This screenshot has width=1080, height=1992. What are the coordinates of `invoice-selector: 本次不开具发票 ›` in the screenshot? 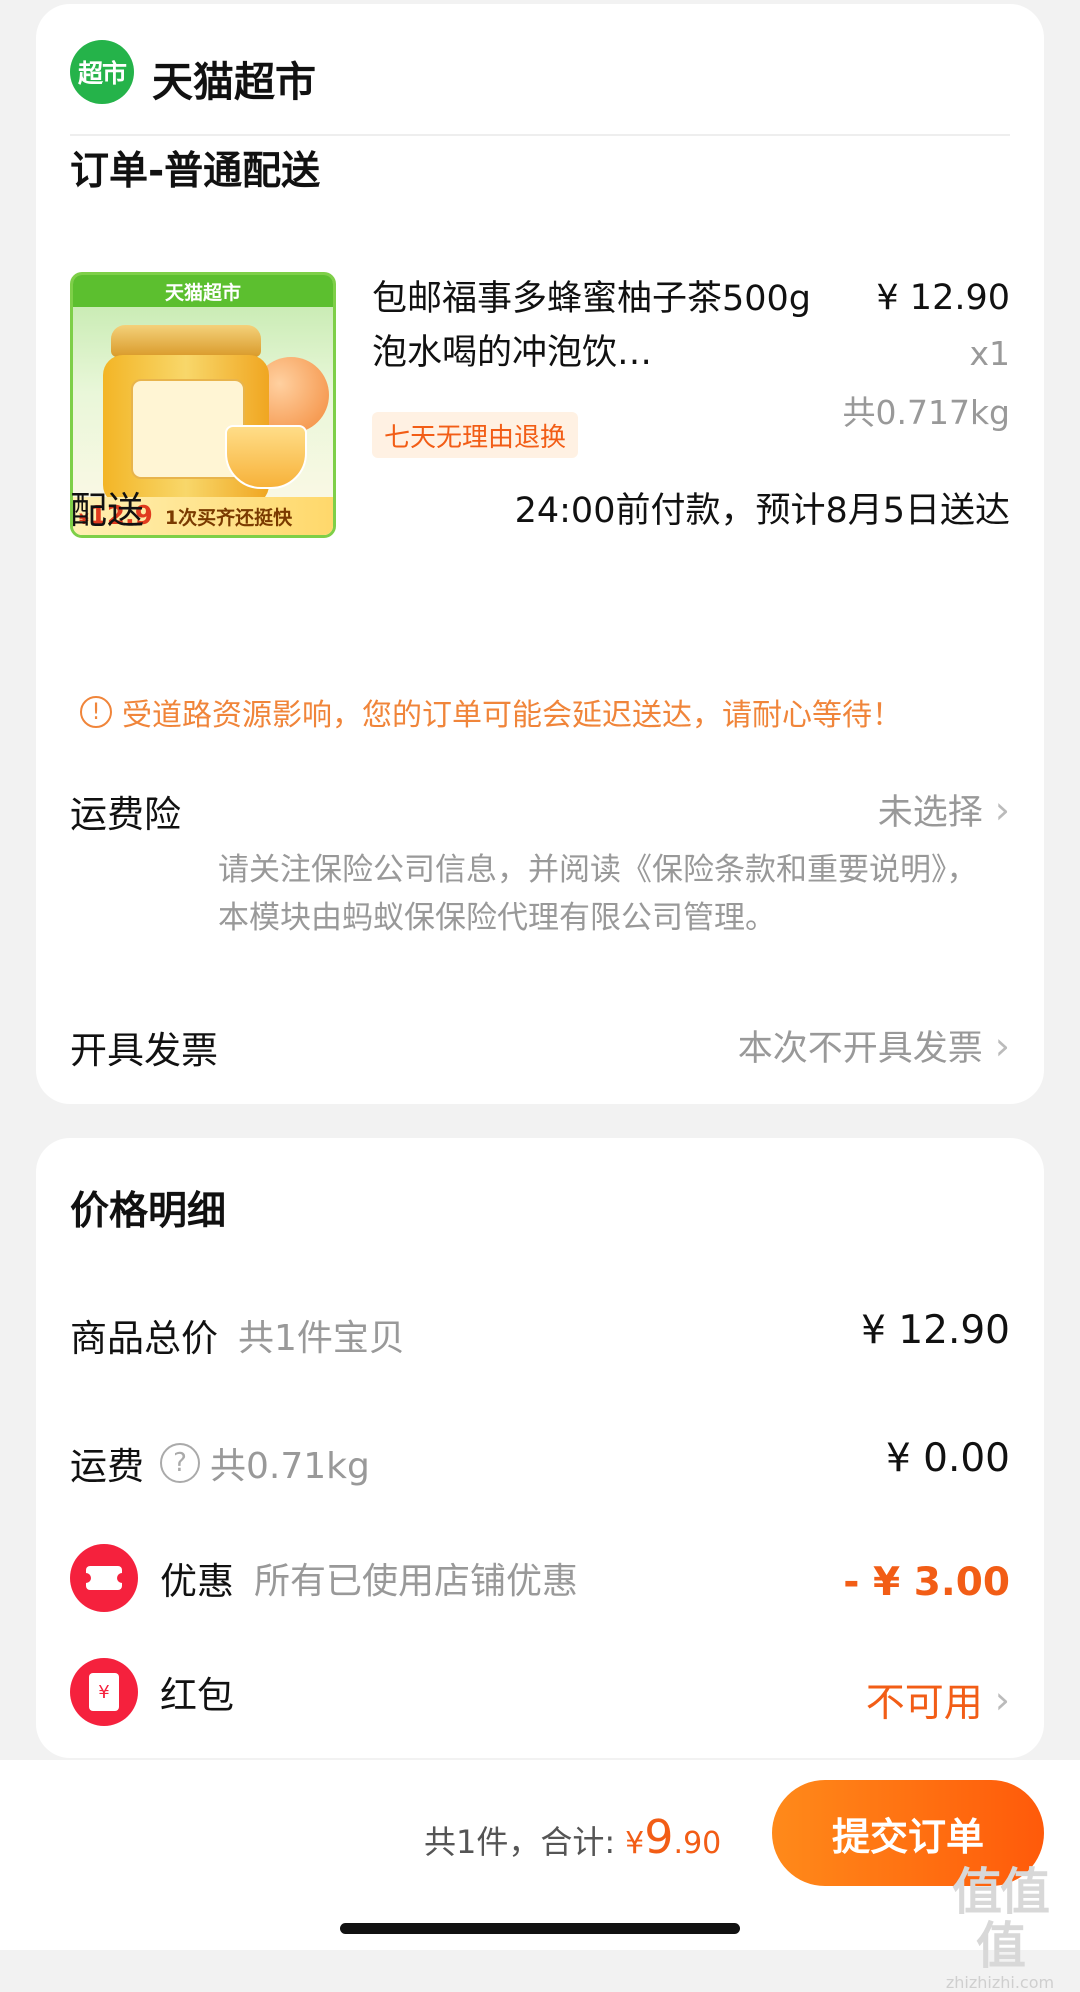 It's located at (874, 1045).